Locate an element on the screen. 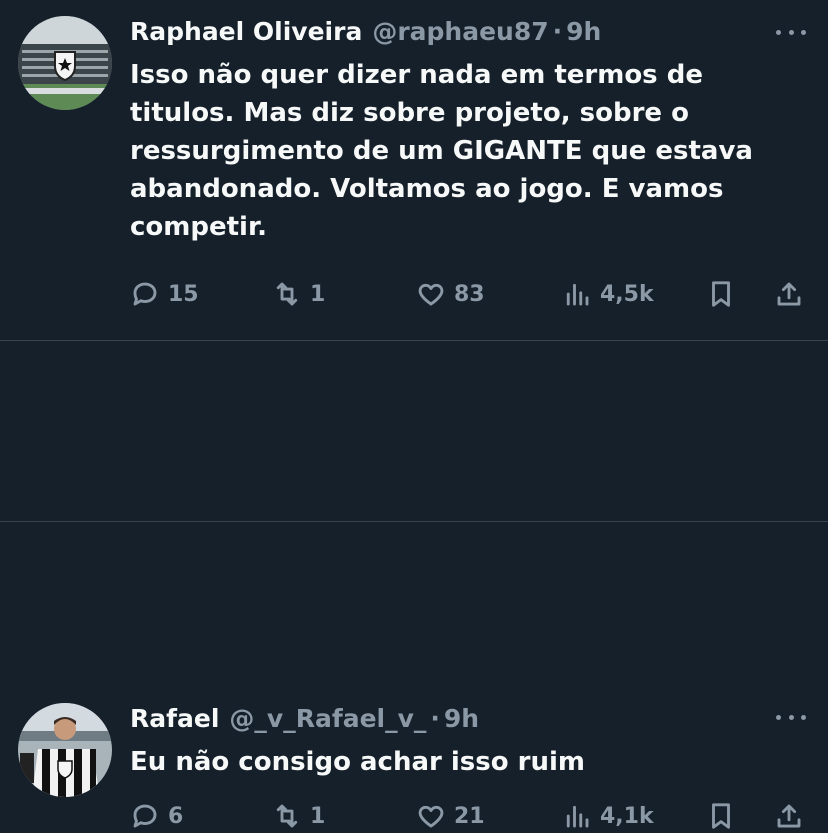 This screenshot has width=828, height=833. like-count: 21 is located at coordinates (469, 816).